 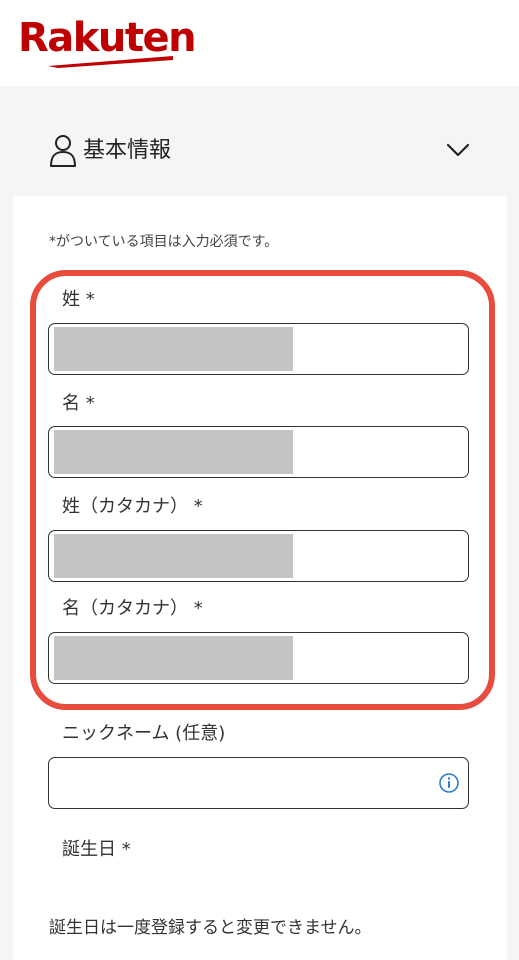 What do you see at coordinates (458, 150) in the screenshot?
I see `chevron-down-icon` at bounding box center [458, 150].